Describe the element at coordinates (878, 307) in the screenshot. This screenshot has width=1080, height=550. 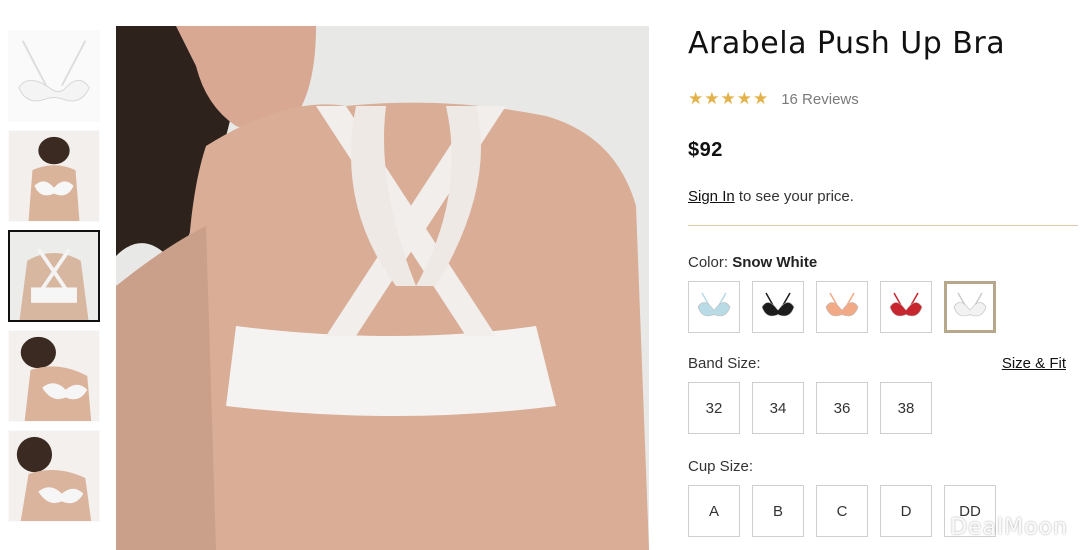
I see `color-swatches` at that location.